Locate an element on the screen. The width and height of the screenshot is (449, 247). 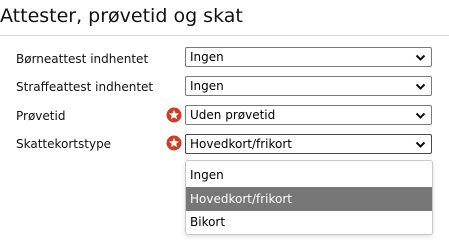
label-skattekortstype: Skattekortstype is located at coordinates (64, 144).